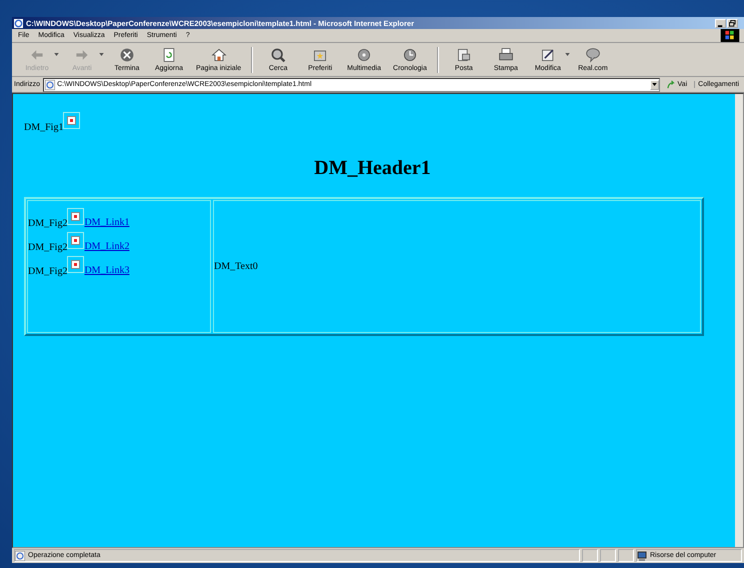 This screenshot has width=744, height=568. Describe the element at coordinates (592, 55) in the screenshot. I see `discuss-icon` at that location.